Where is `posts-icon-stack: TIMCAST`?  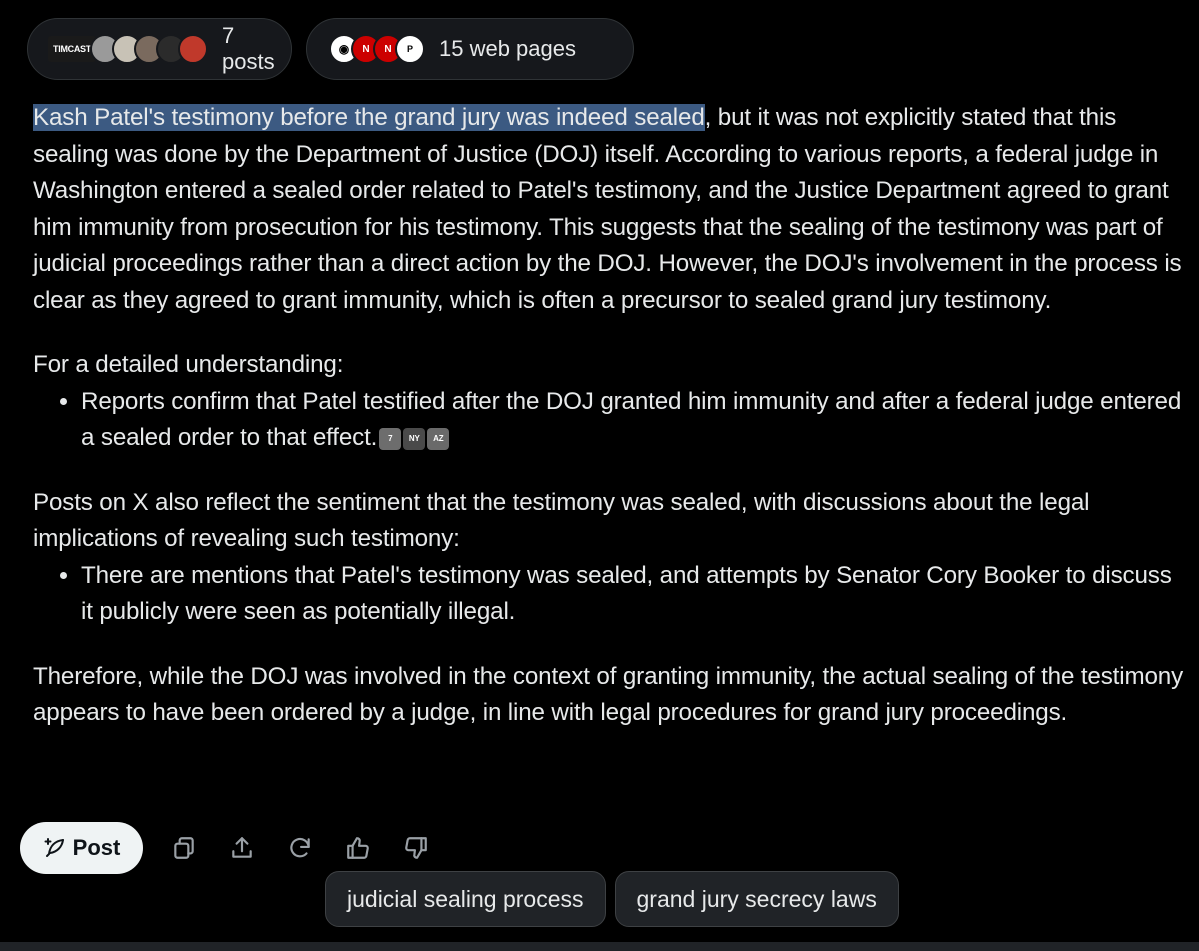 posts-icon-stack: TIMCAST is located at coordinates (127, 49).